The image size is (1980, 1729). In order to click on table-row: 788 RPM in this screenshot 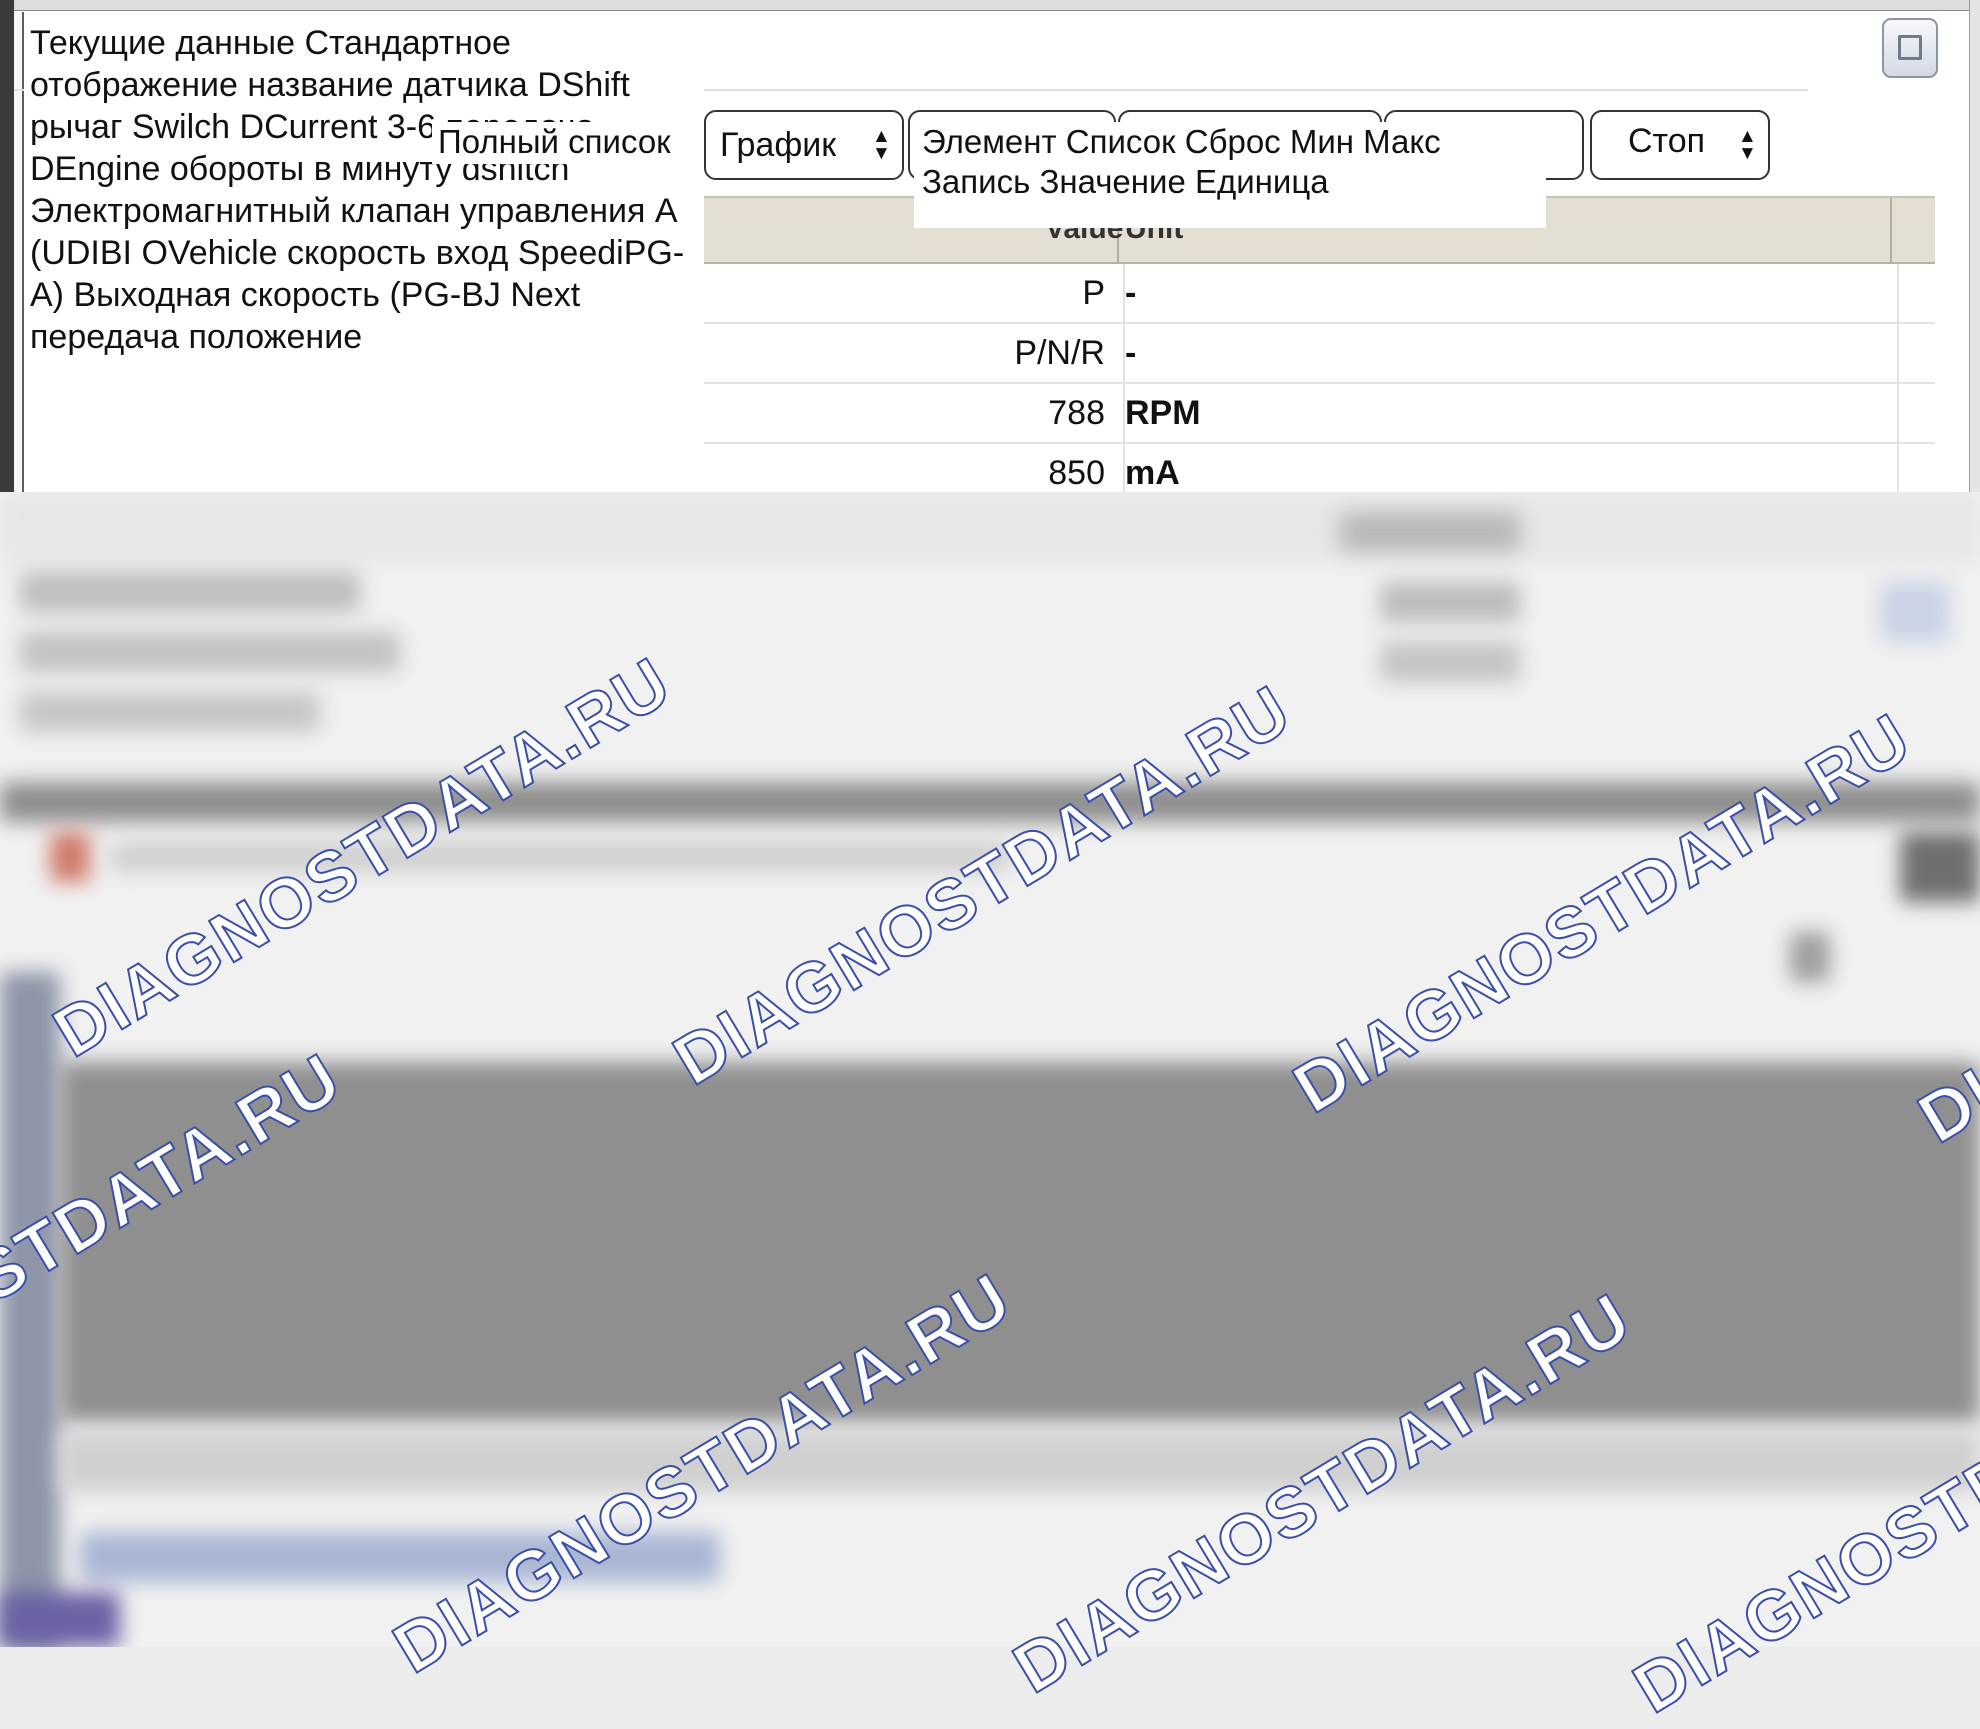, I will do `click(1300, 414)`.